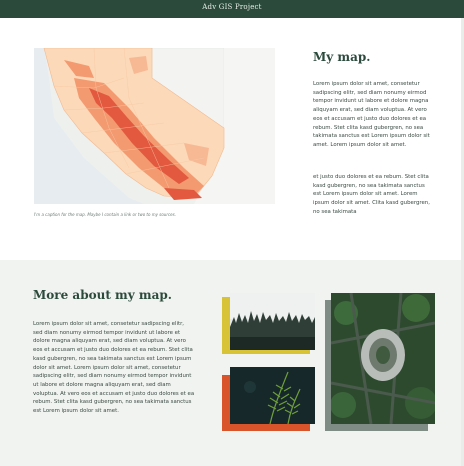 Image resolution: width=464 pixels, height=466 pixels. I want to click on aerial-interchange-photo, so click(383, 358).